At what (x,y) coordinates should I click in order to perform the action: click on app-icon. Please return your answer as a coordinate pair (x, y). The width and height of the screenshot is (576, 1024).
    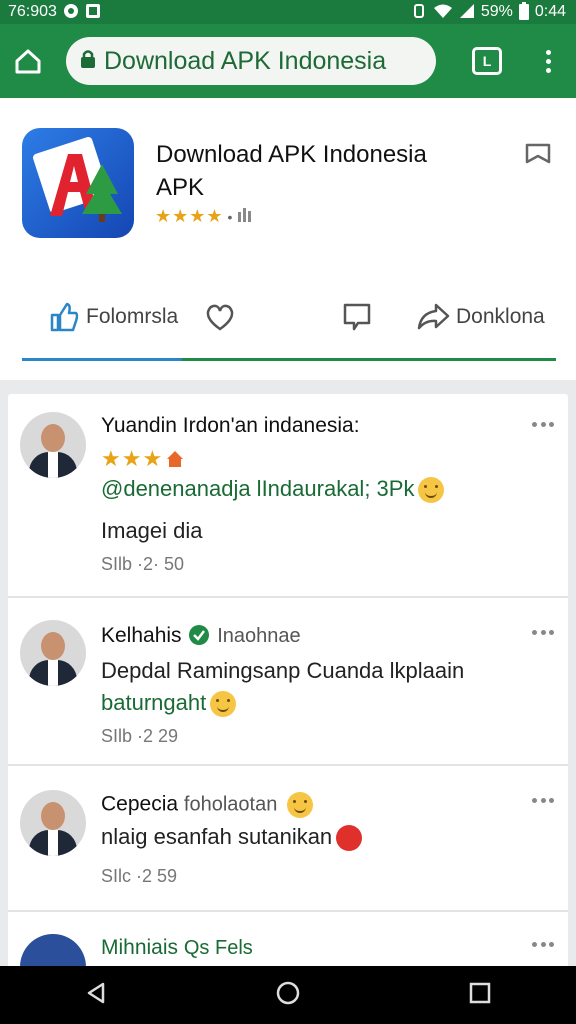
    Looking at the image, I should click on (78, 183).